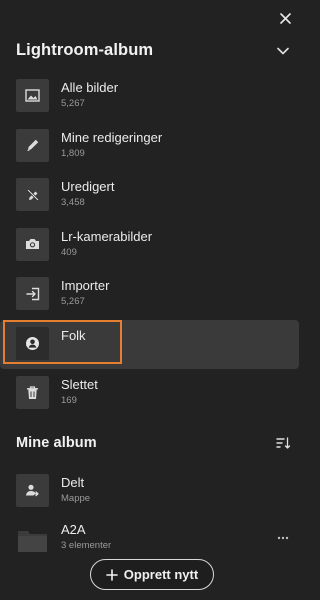 The image size is (320, 600). What do you see at coordinates (153, 443) in the screenshot?
I see `mine-album-header: Mine album` at bounding box center [153, 443].